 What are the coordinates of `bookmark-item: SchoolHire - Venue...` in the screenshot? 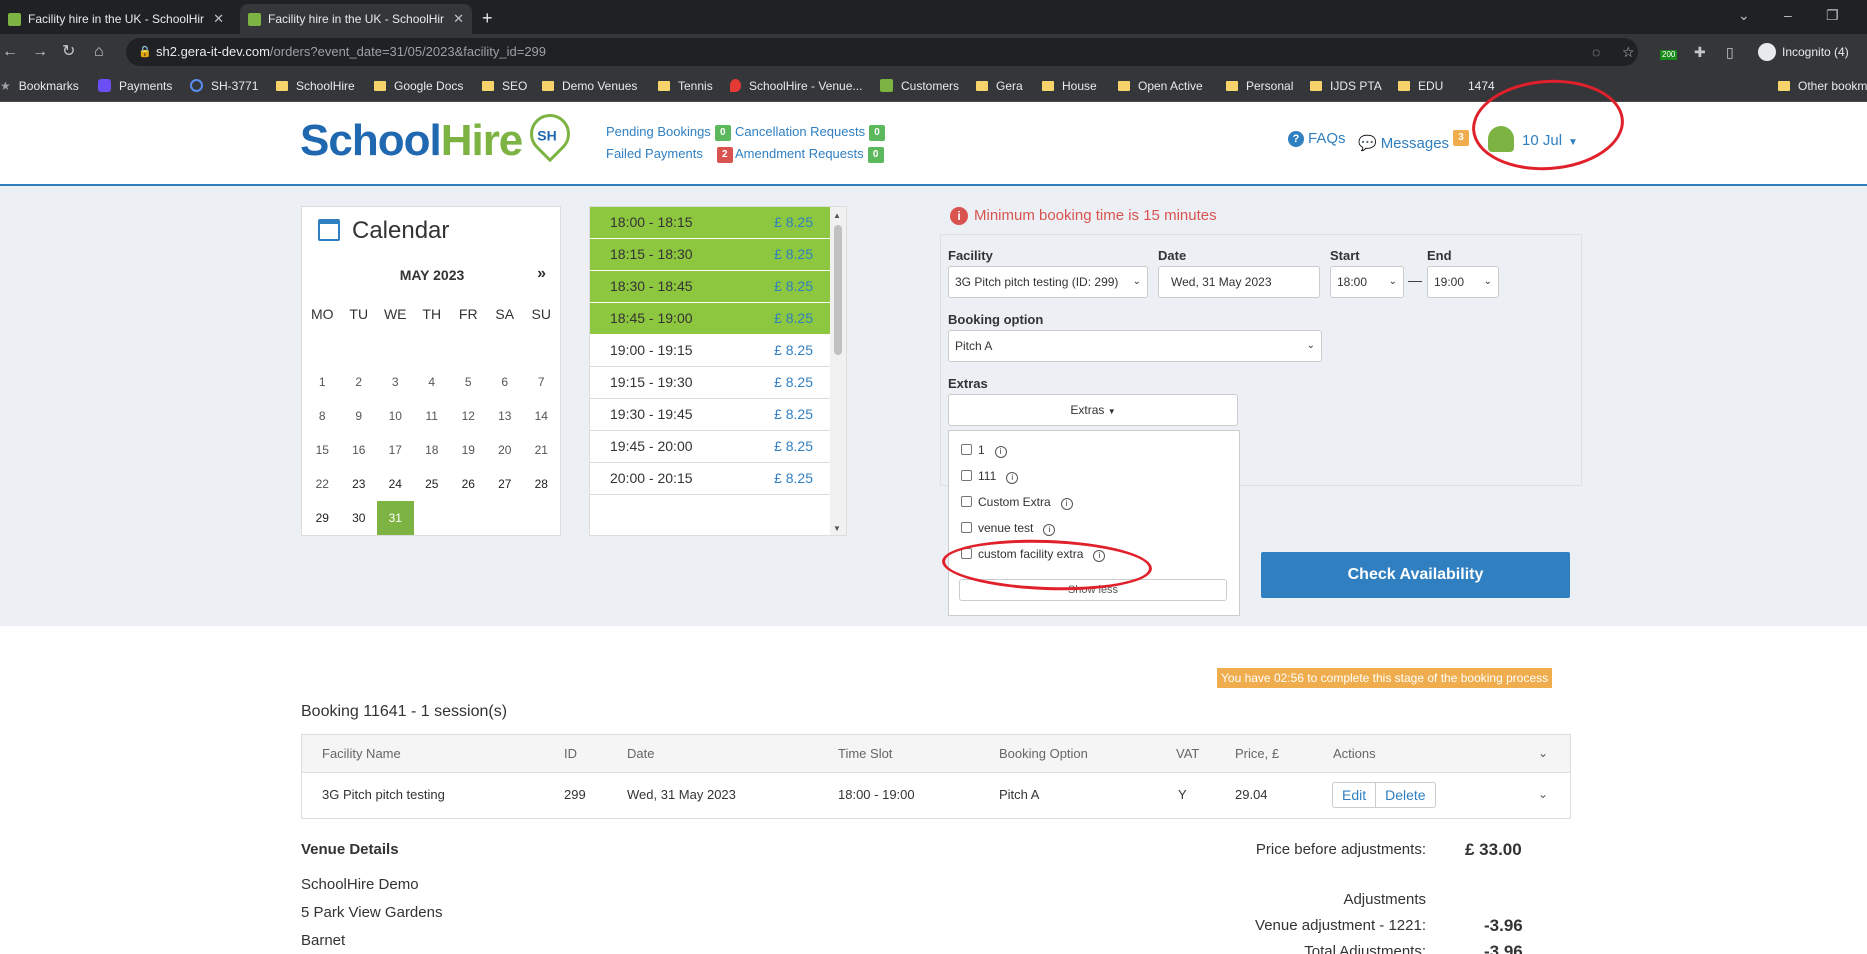 It's located at (796, 86).